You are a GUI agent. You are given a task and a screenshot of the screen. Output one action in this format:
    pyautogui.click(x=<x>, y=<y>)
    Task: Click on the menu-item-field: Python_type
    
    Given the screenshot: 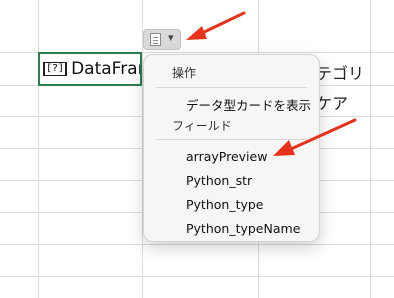 What is the action you would take?
    pyautogui.click(x=225, y=204)
    